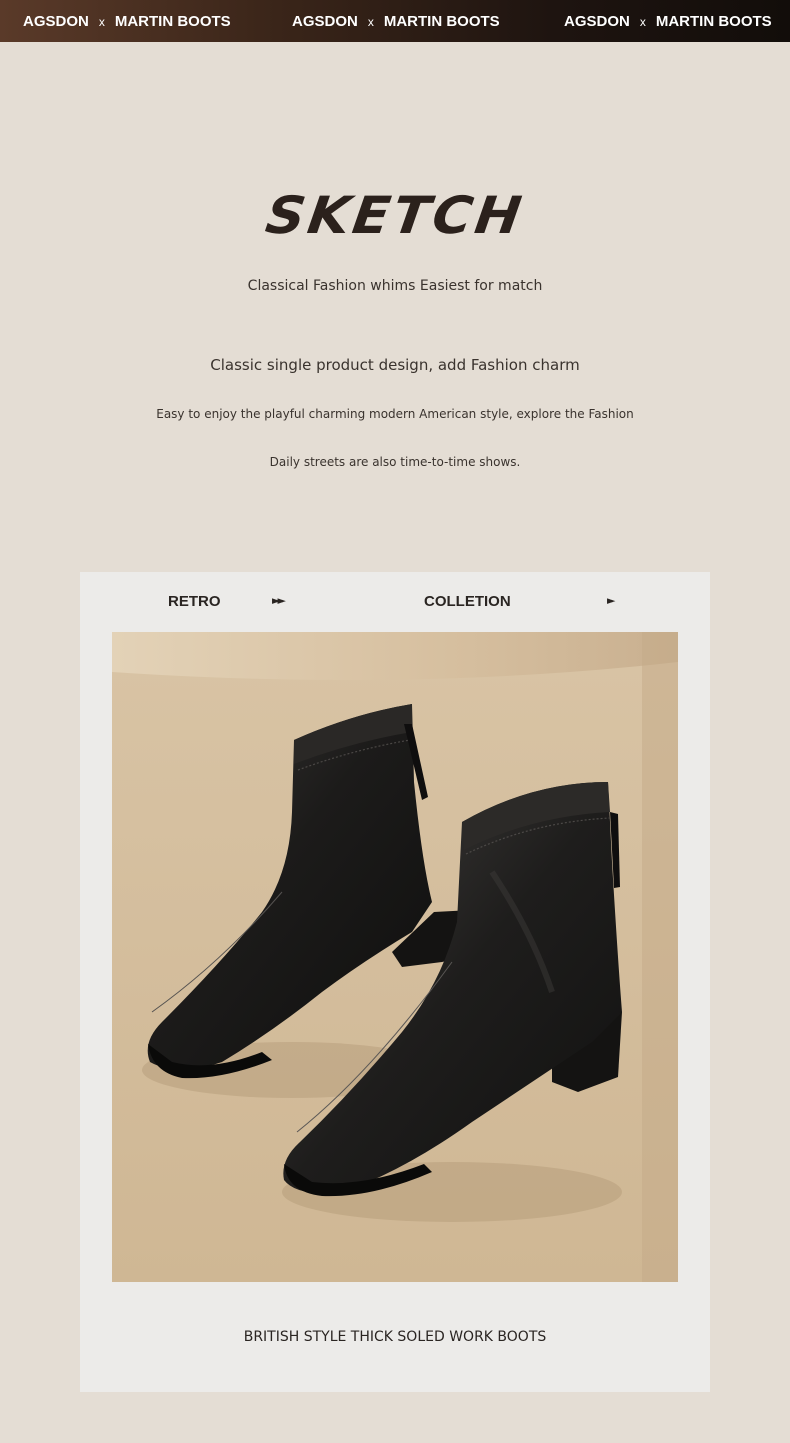 This screenshot has height=1443, width=790. I want to click on double-arrow-icon: ►►, so click(279, 600).